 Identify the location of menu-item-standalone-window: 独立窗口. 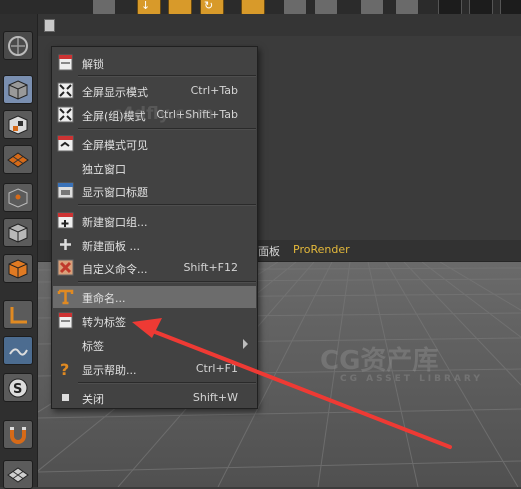
(154, 168).